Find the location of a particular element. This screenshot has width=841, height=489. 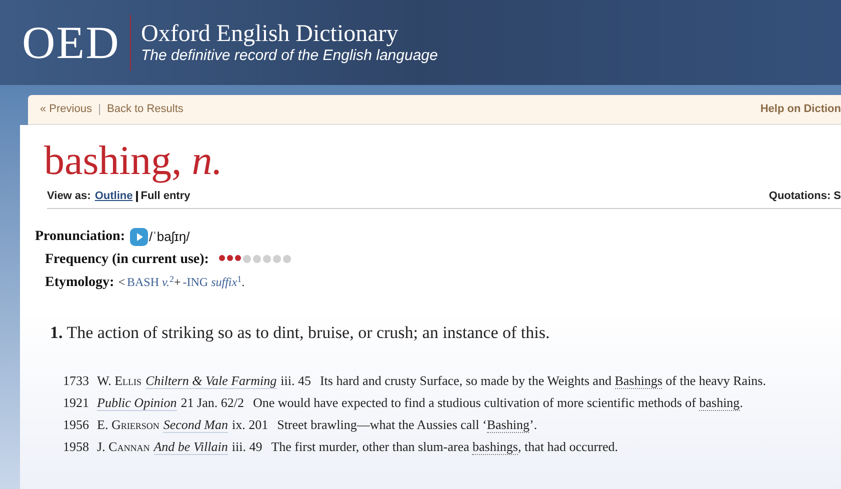

headword: bashing, is located at coordinates (113, 160).